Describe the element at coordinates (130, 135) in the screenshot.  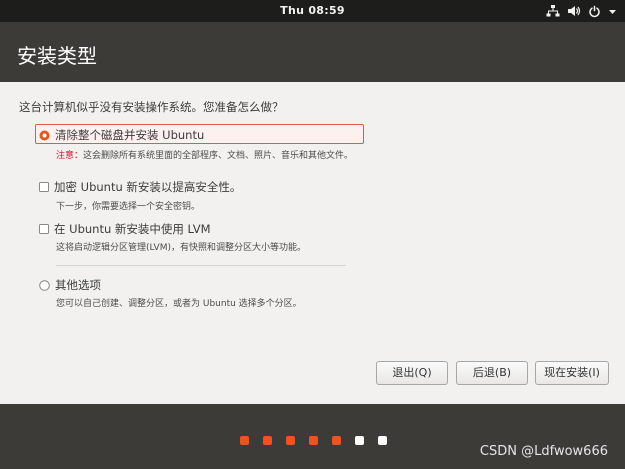
I see `option-erase-disk-label: 清除整个磁盘并安装 Ubuntu` at that location.